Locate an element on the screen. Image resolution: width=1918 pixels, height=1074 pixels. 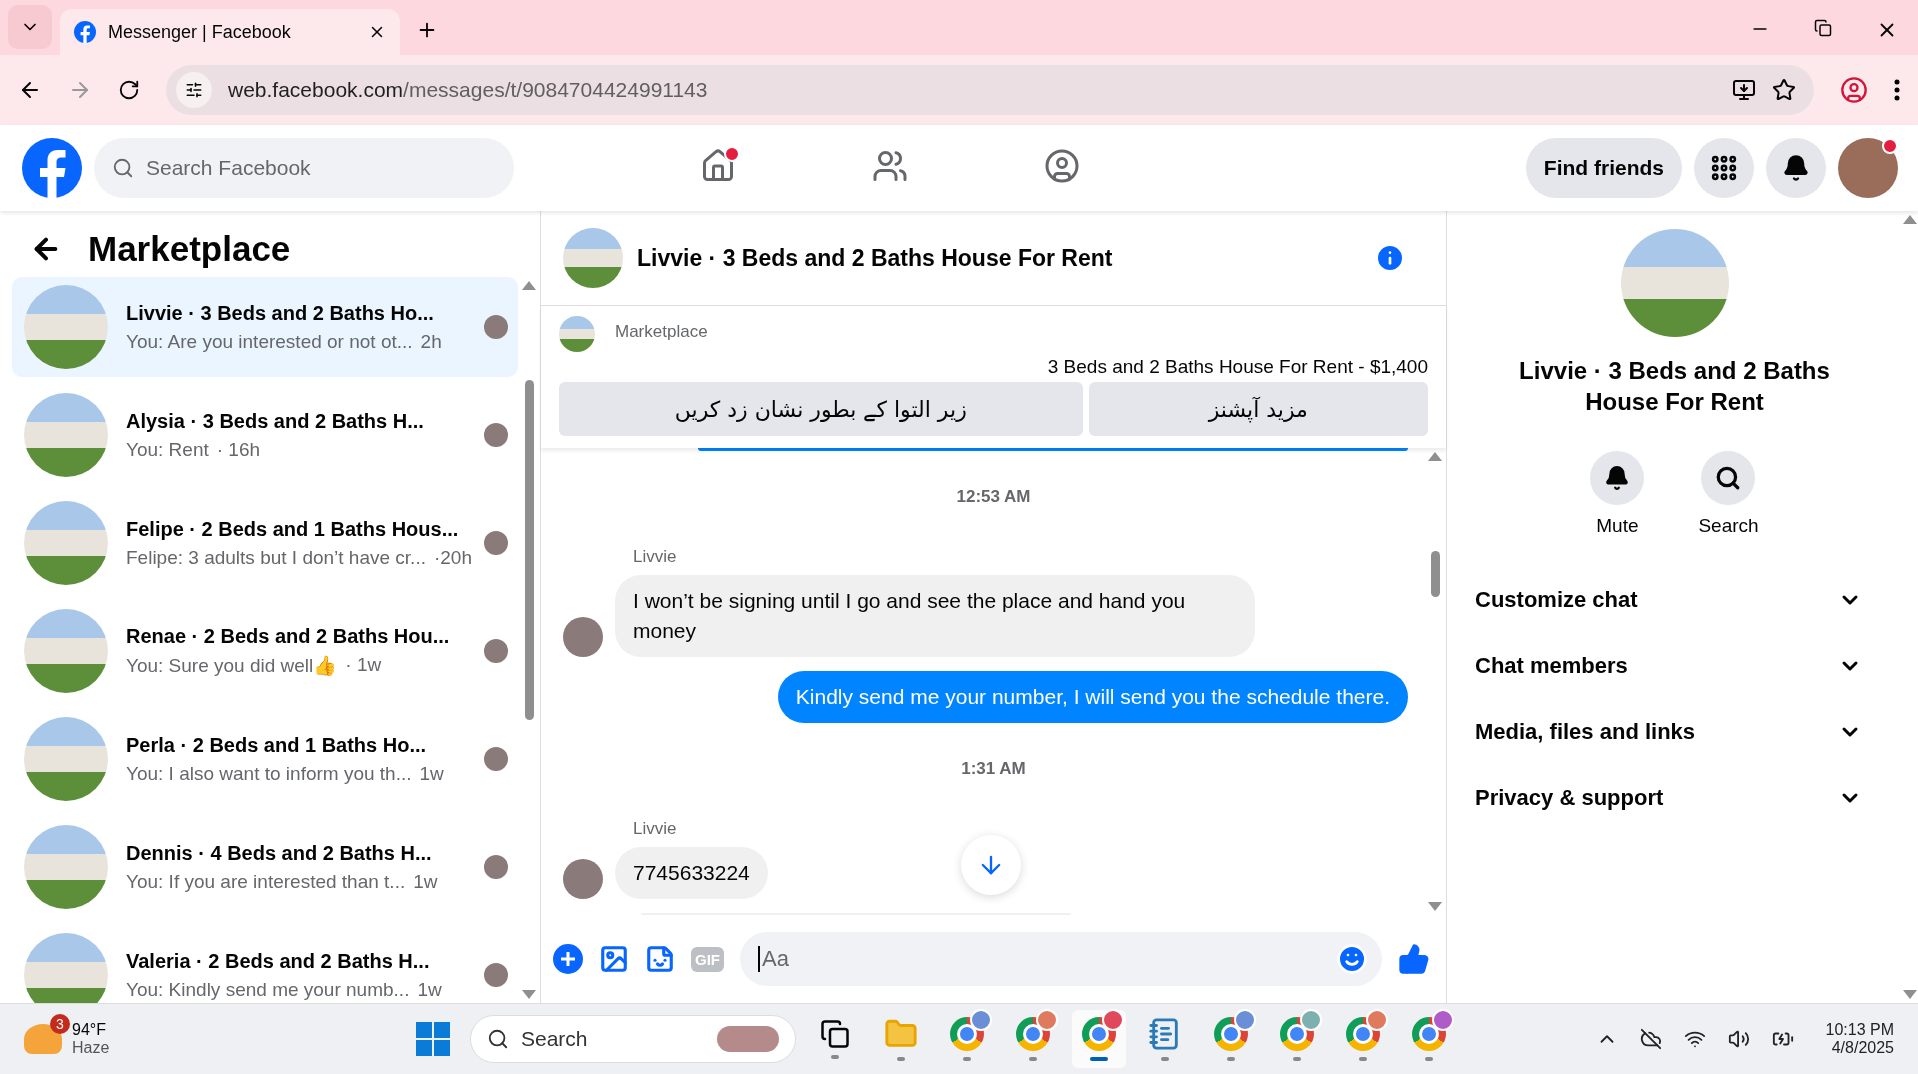
scroll-down-button is located at coordinates (991, 865).